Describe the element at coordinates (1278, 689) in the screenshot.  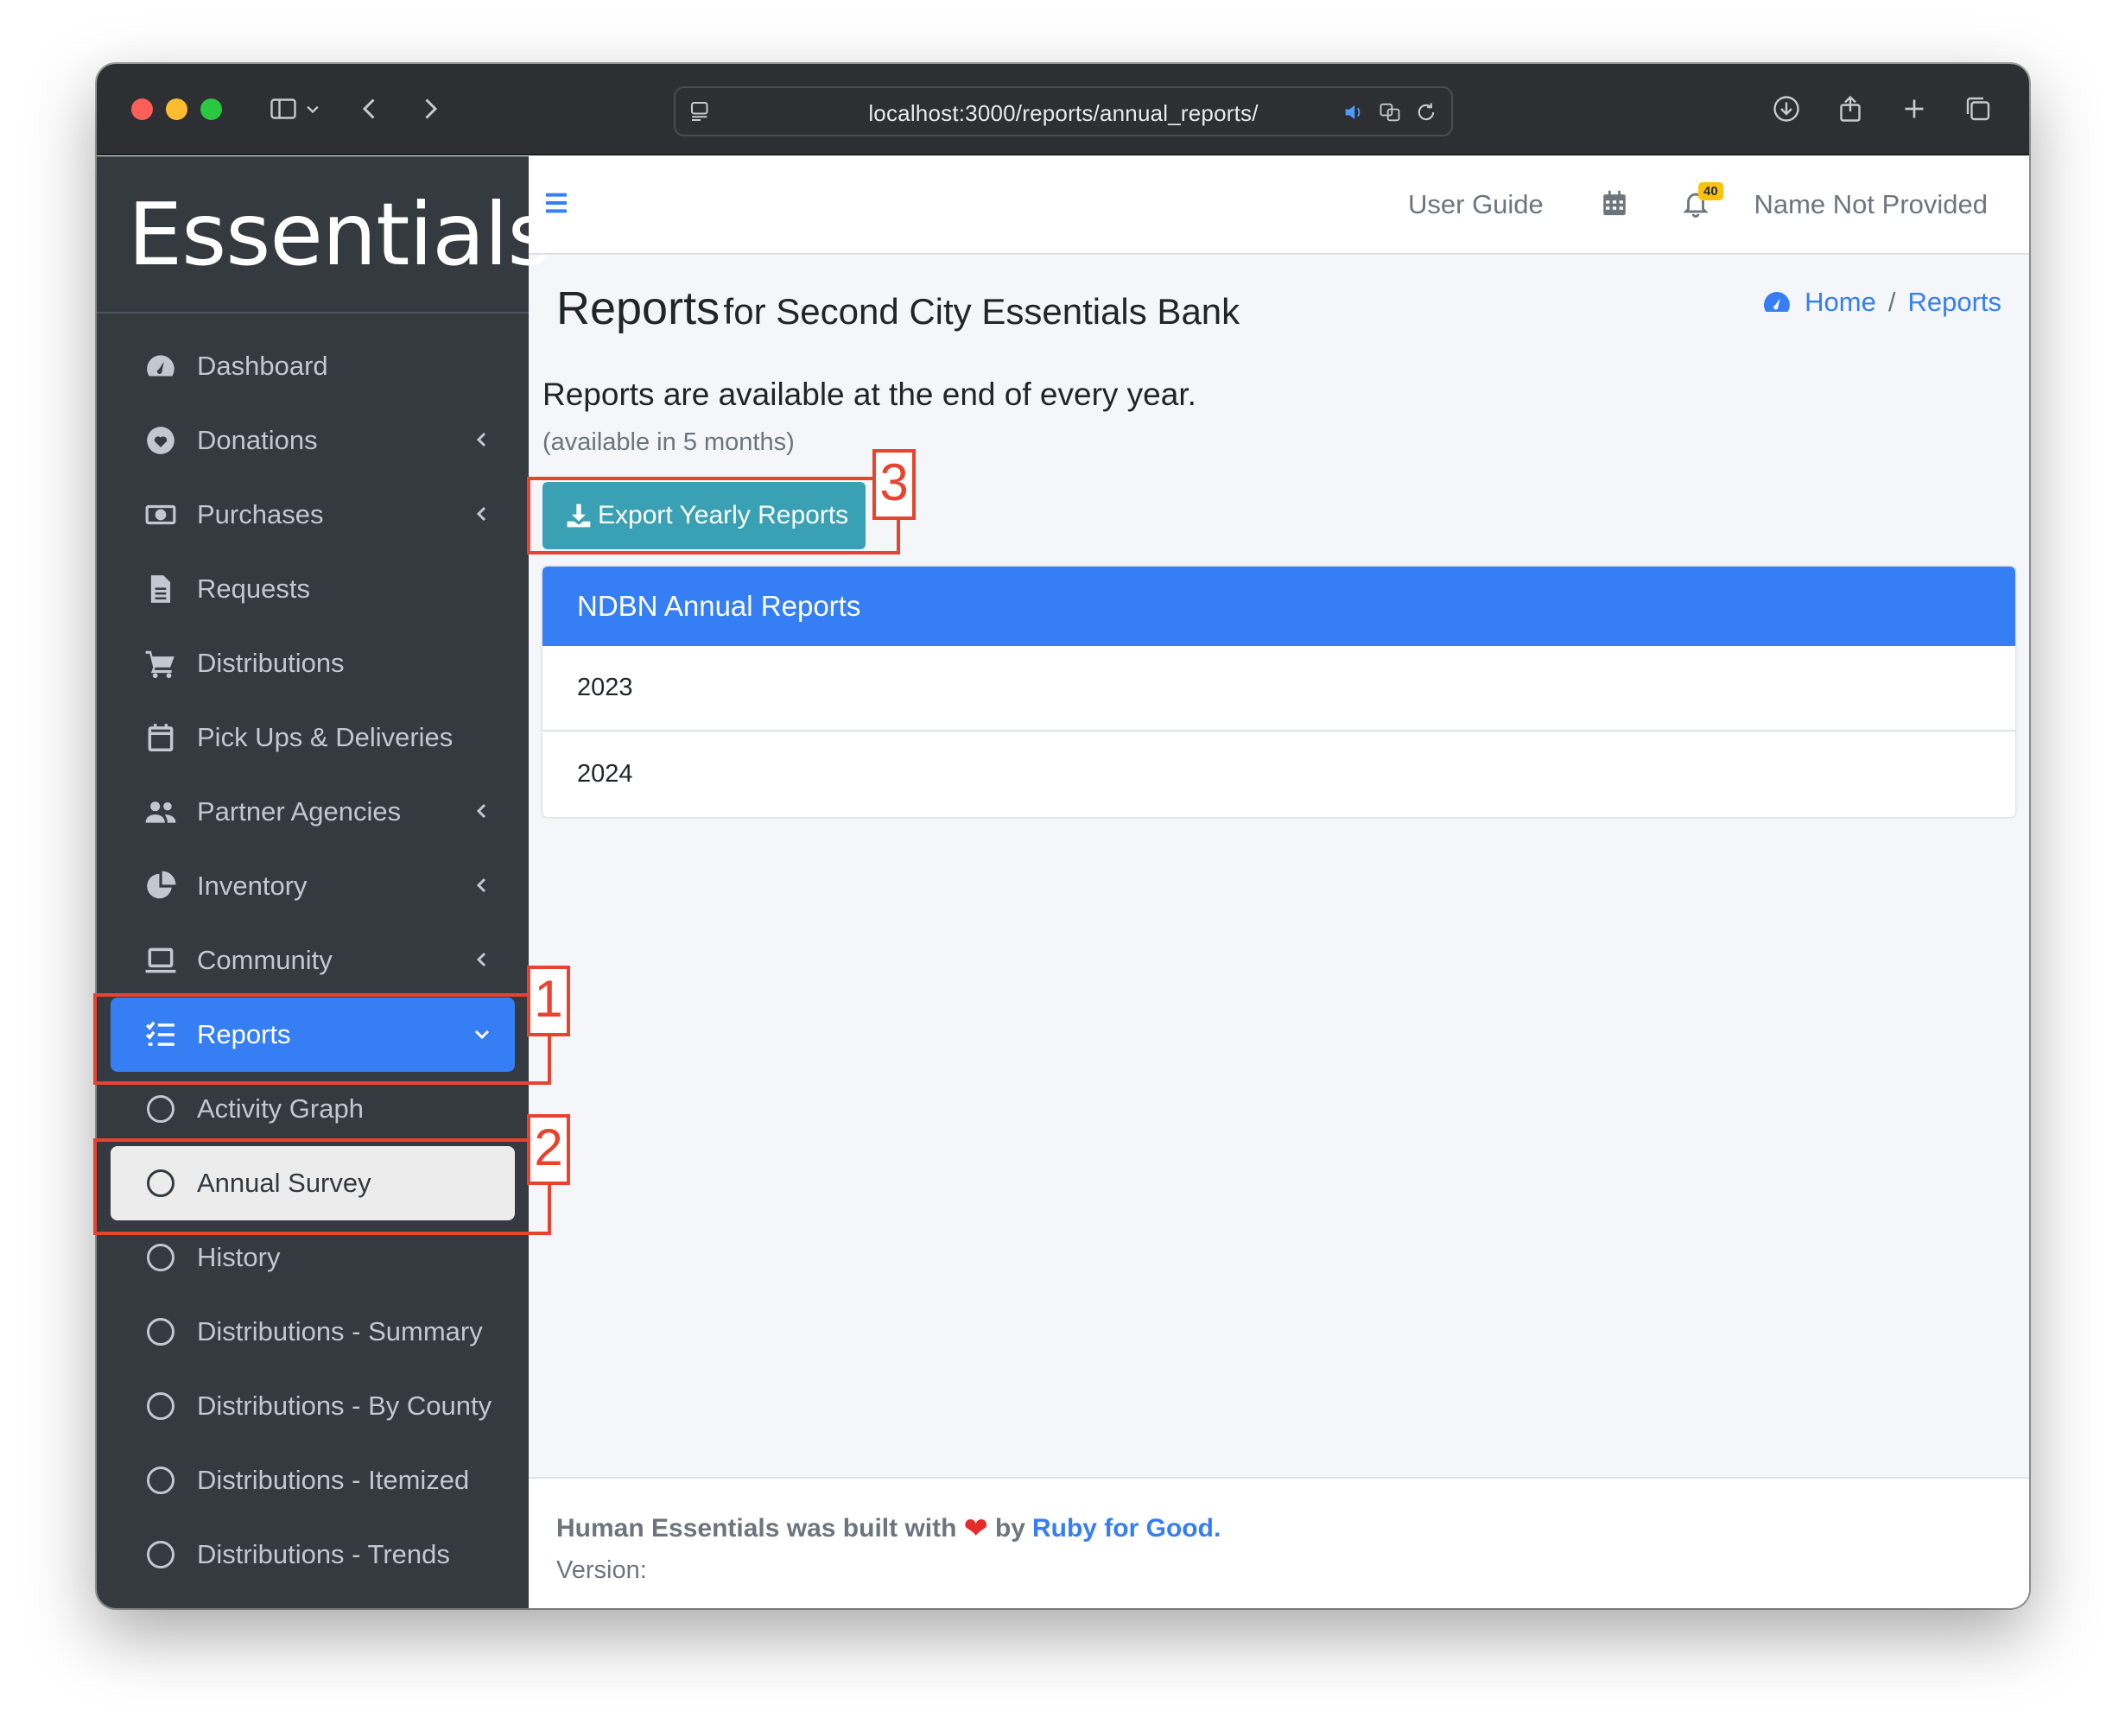
I see `report-year-row: 2023` at that location.